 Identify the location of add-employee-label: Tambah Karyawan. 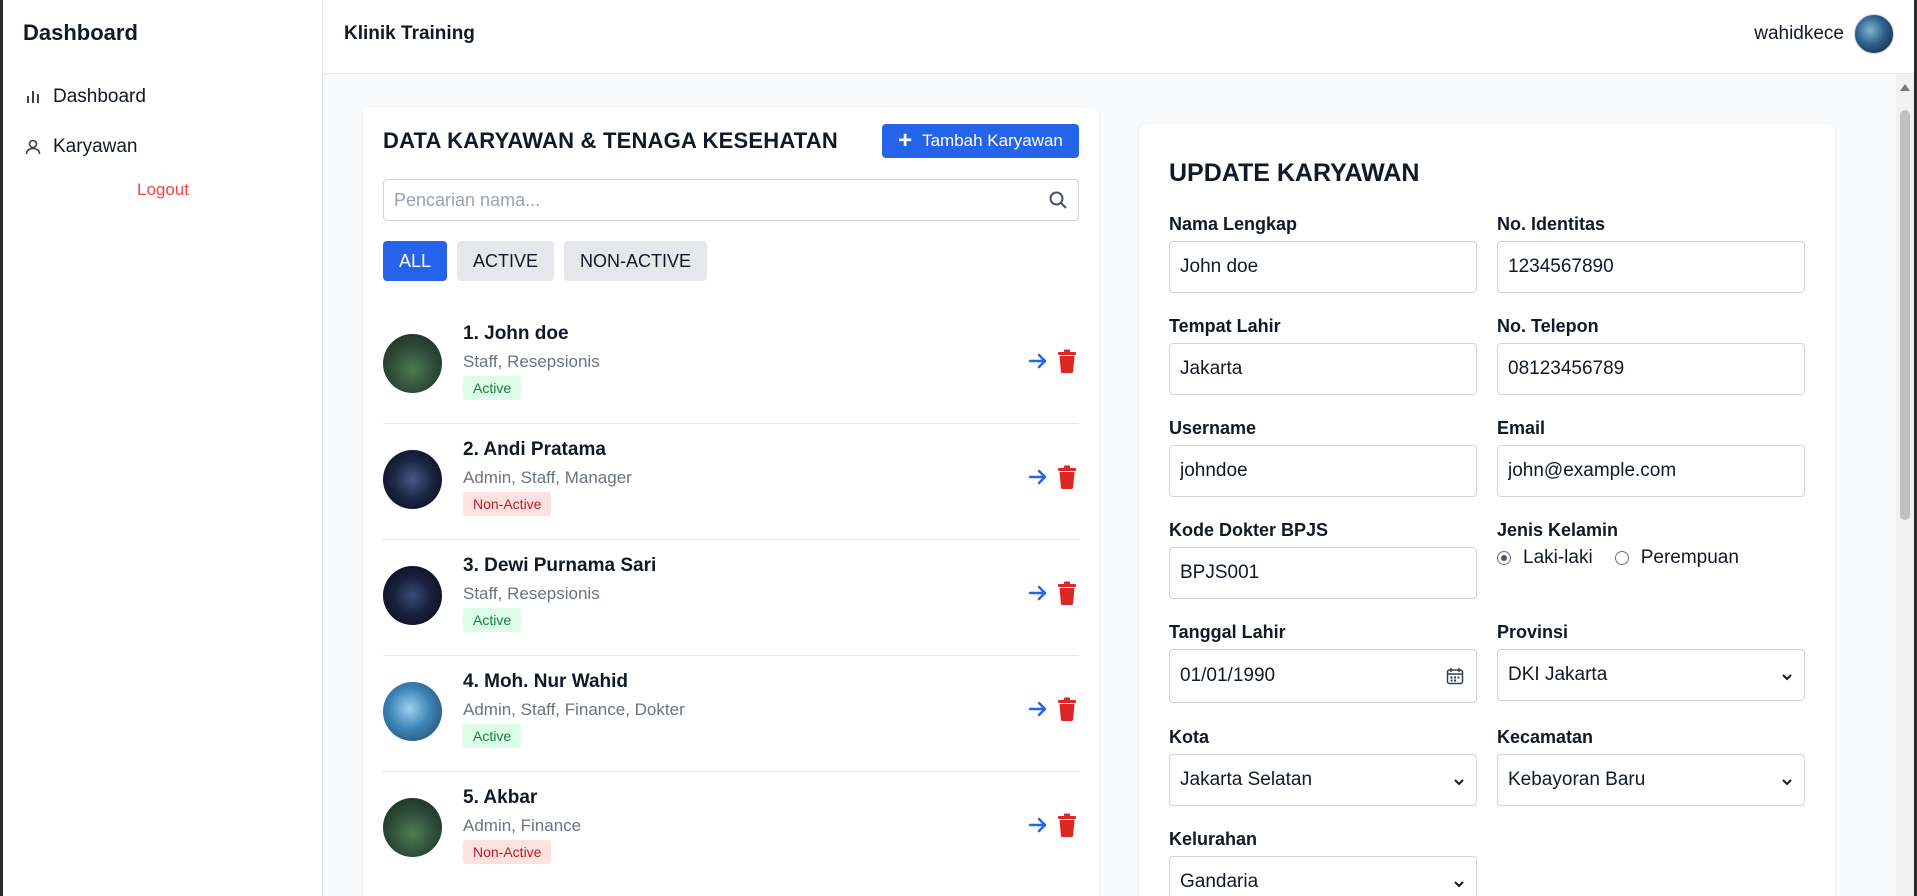
(992, 140).